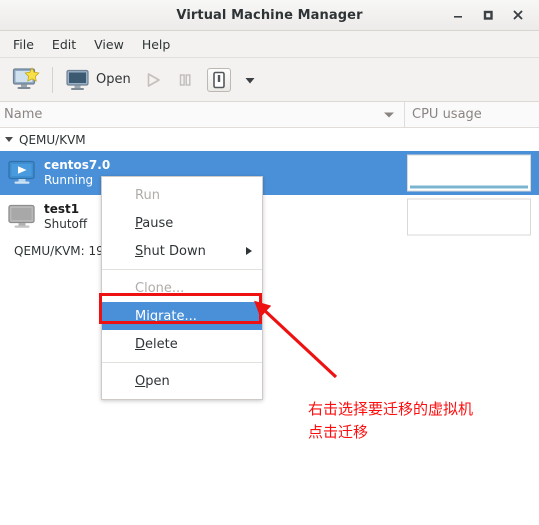 Image resolution: width=539 pixels, height=525 pixels. What do you see at coordinates (64, 44) in the screenshot?
I see `menu-edit: Edit` at bounding box center [64, 44].